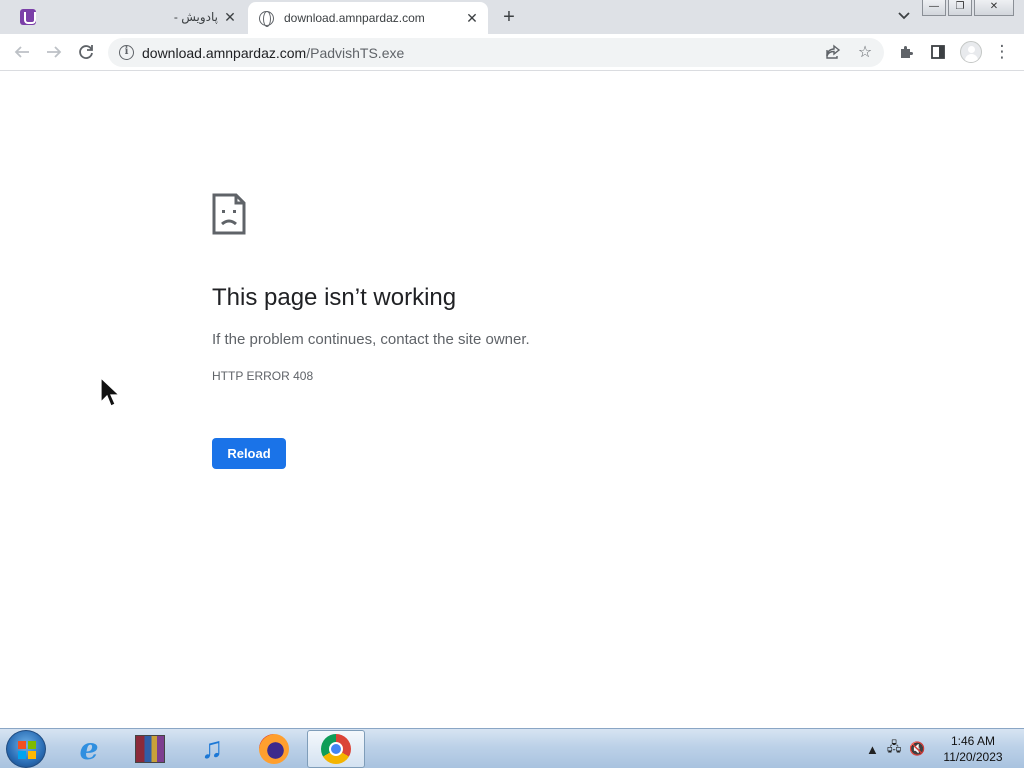  What do you see at coordinates (334, 297) in the screenshot?
I see `error-title: This page isn’t working` at bounding box center [334, 297].